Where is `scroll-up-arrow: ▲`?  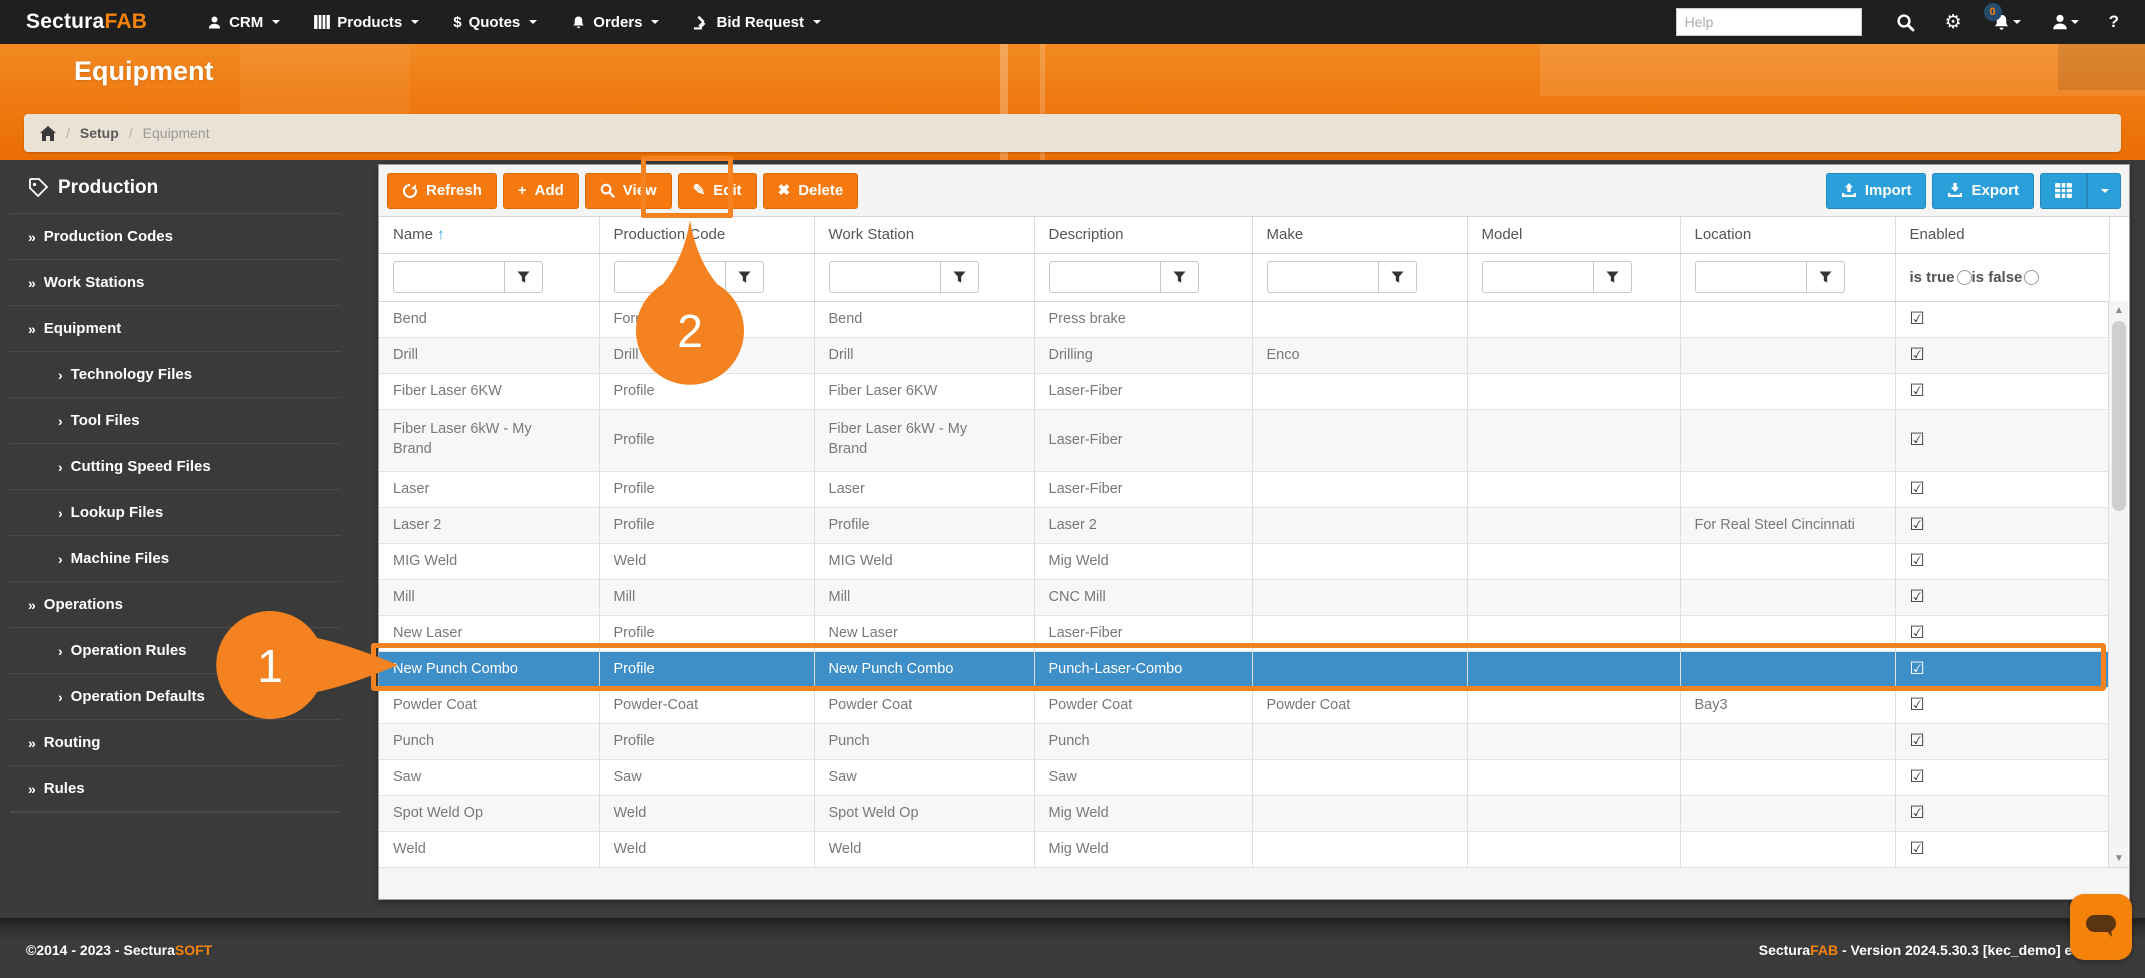
scroll-up-arrow: ▲ is located at coordinates (2119, 310).